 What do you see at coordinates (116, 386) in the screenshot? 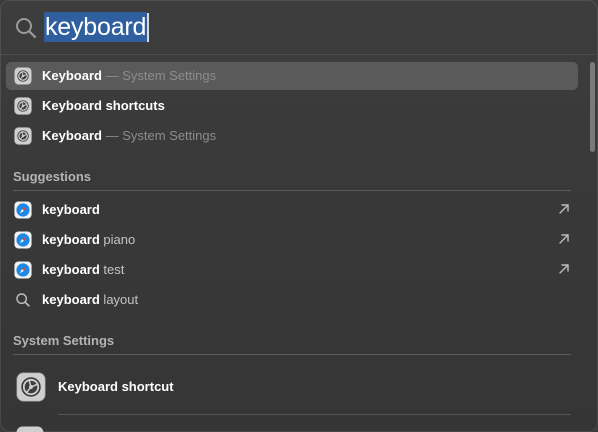
I see `system-settings-item-label: Keyboard shortcut` at bounding box center [116, 386].